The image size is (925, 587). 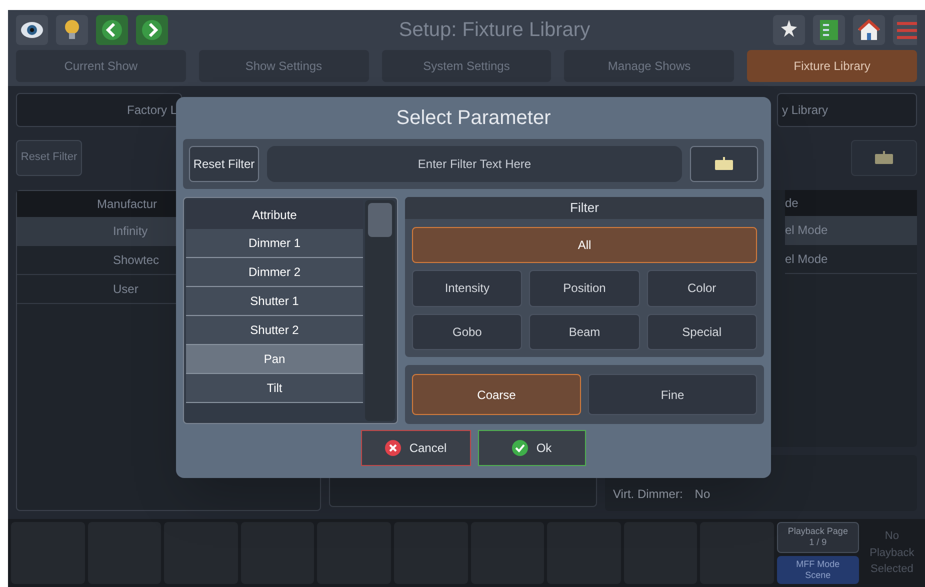 I want to click on light-bulb-icon, so click(x=72, y=30).